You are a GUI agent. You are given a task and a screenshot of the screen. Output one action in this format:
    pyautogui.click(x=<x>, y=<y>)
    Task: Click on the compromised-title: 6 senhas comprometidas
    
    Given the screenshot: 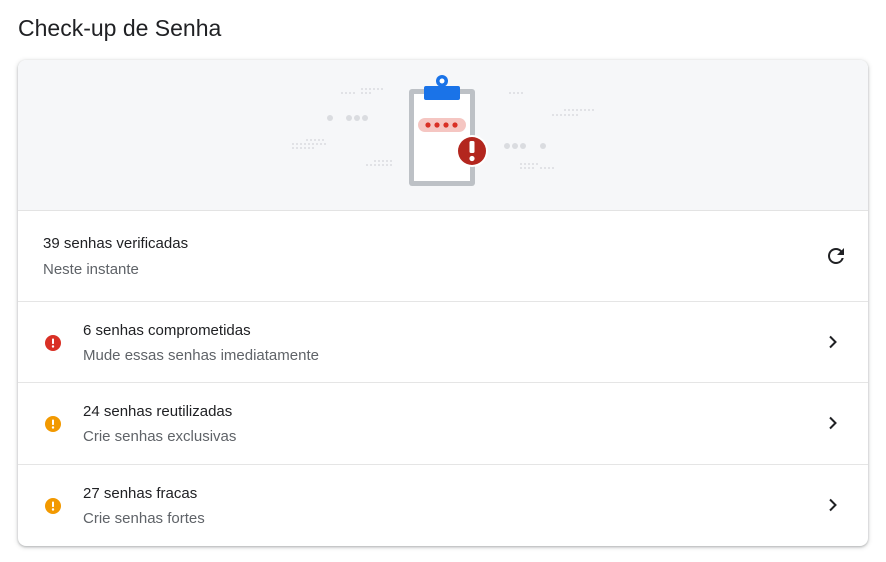 What is the action you would take?
    pyautogui.click(x=167, y=330)
    